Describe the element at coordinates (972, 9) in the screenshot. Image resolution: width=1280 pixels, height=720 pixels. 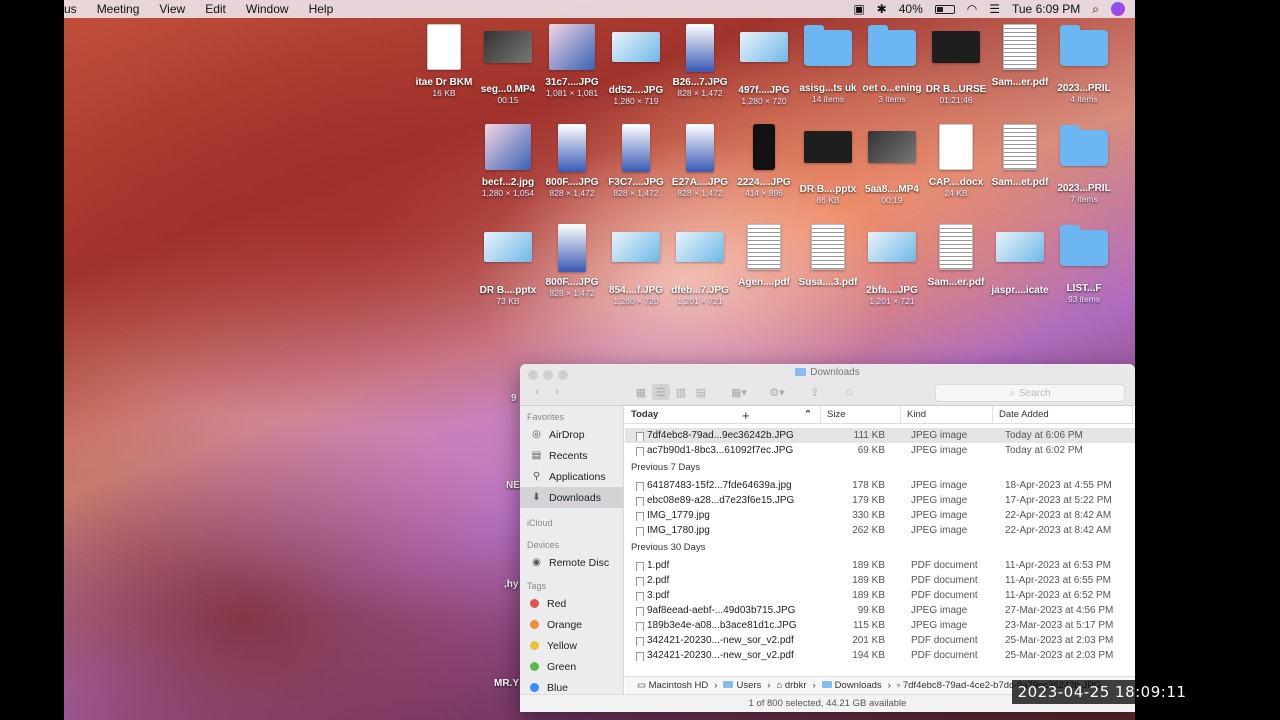
I see `wifi-icon: ◠` at that location.